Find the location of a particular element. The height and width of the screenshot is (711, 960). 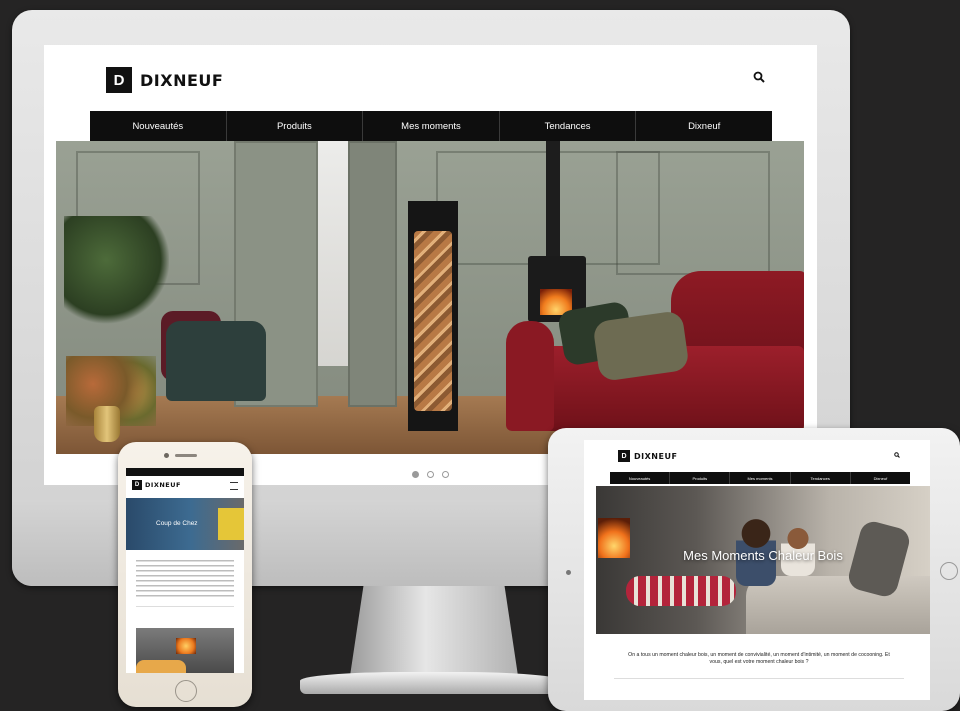

phone-camera is located at coordinates (166, 455).